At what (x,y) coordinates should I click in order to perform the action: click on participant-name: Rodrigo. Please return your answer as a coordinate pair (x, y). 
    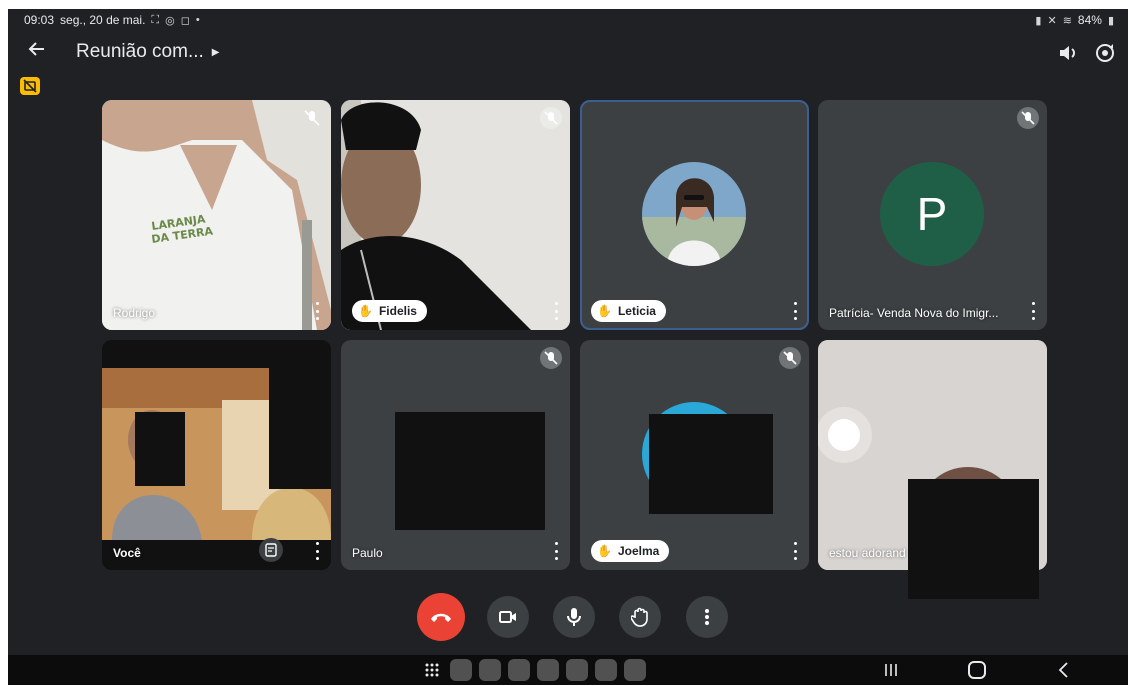
    Looking at the image, I should click on (134, 313).